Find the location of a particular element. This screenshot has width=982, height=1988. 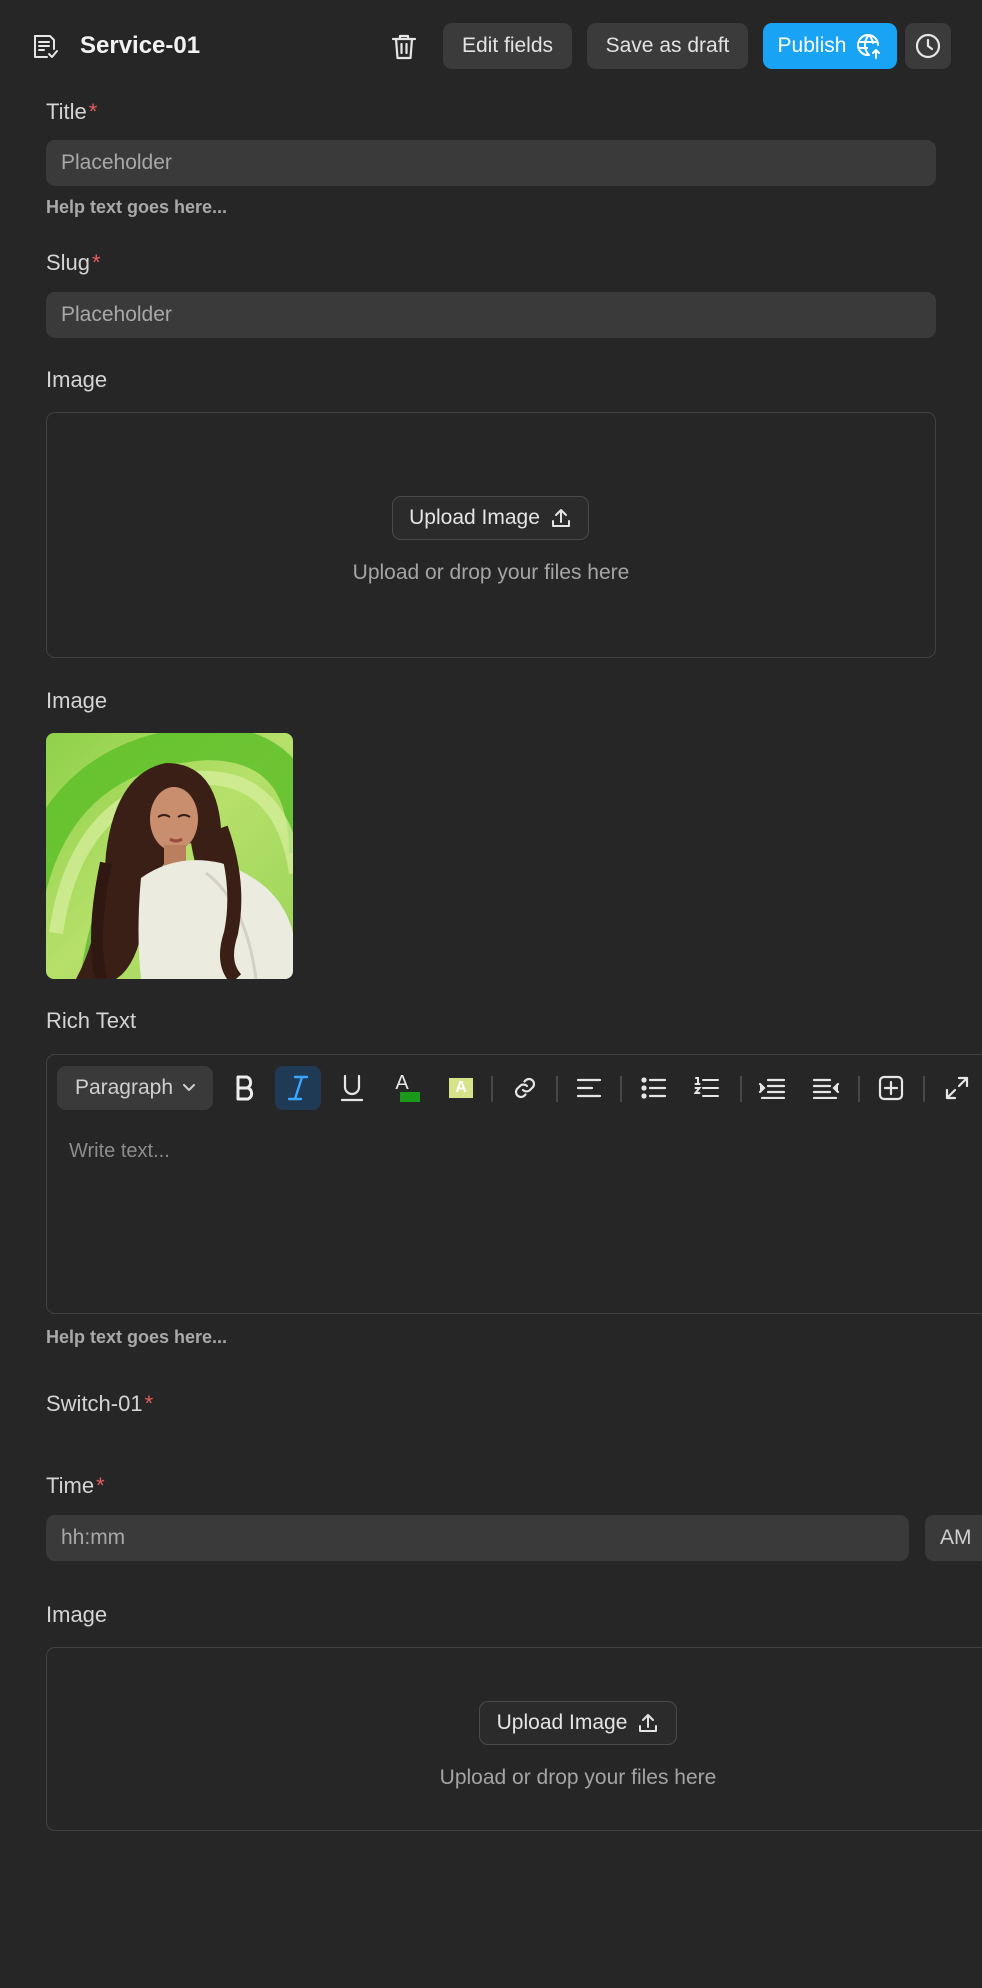

block-type-value: Paragraph is located at coordinates (124, 1087).